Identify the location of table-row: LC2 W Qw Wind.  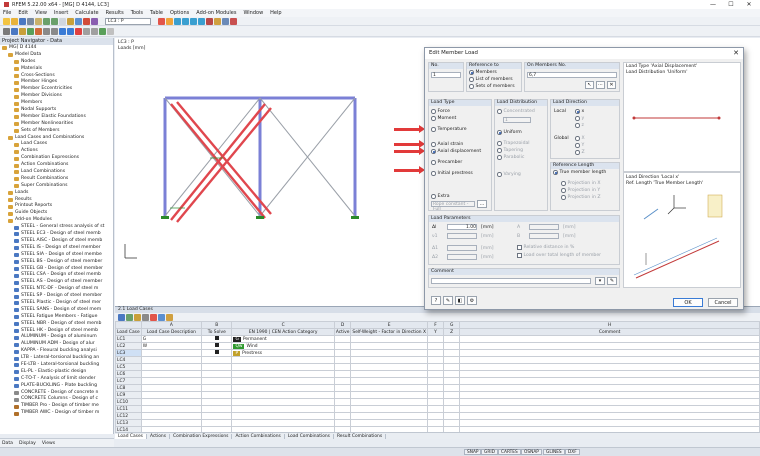
(437, 346).